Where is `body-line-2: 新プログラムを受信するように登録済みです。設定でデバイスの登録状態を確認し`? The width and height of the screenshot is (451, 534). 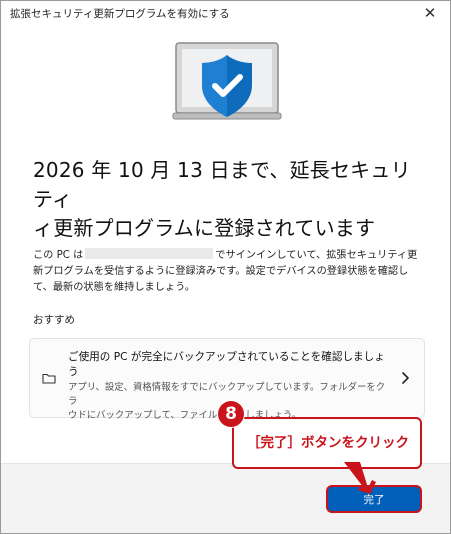
body-line-2: 新プログラムを受信するように登録済みです。設定でデバイスの登録状態を確認し is located at coordinates (221, 271).